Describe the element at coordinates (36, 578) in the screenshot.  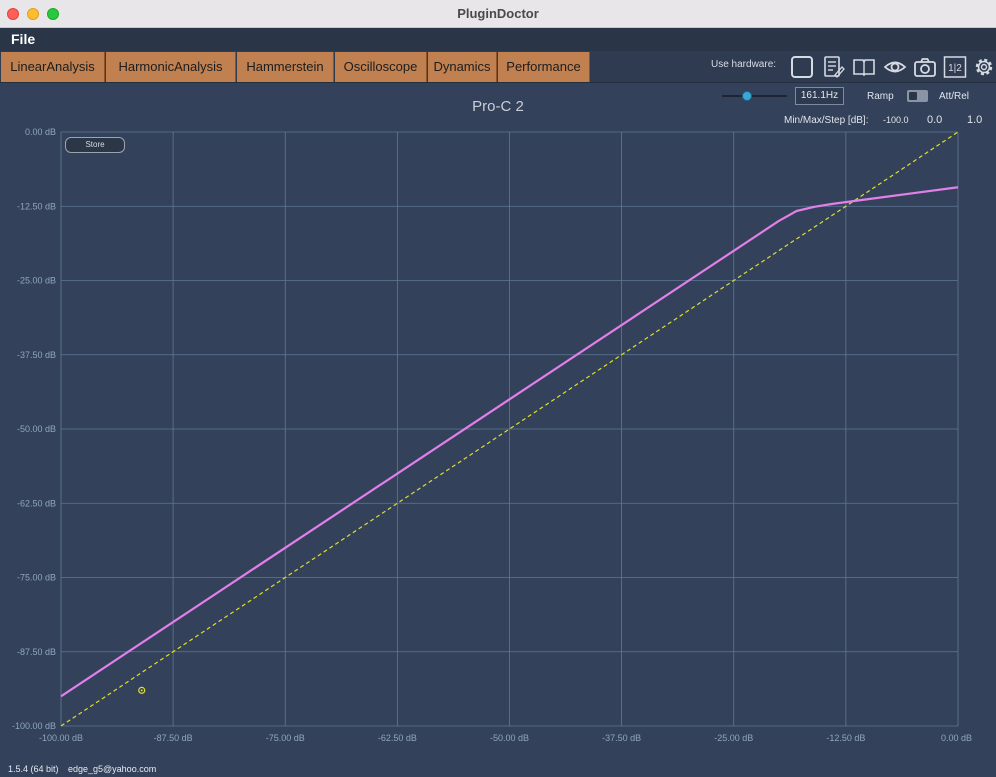
I see `y-tick-label: -75.00 dB` at that location.